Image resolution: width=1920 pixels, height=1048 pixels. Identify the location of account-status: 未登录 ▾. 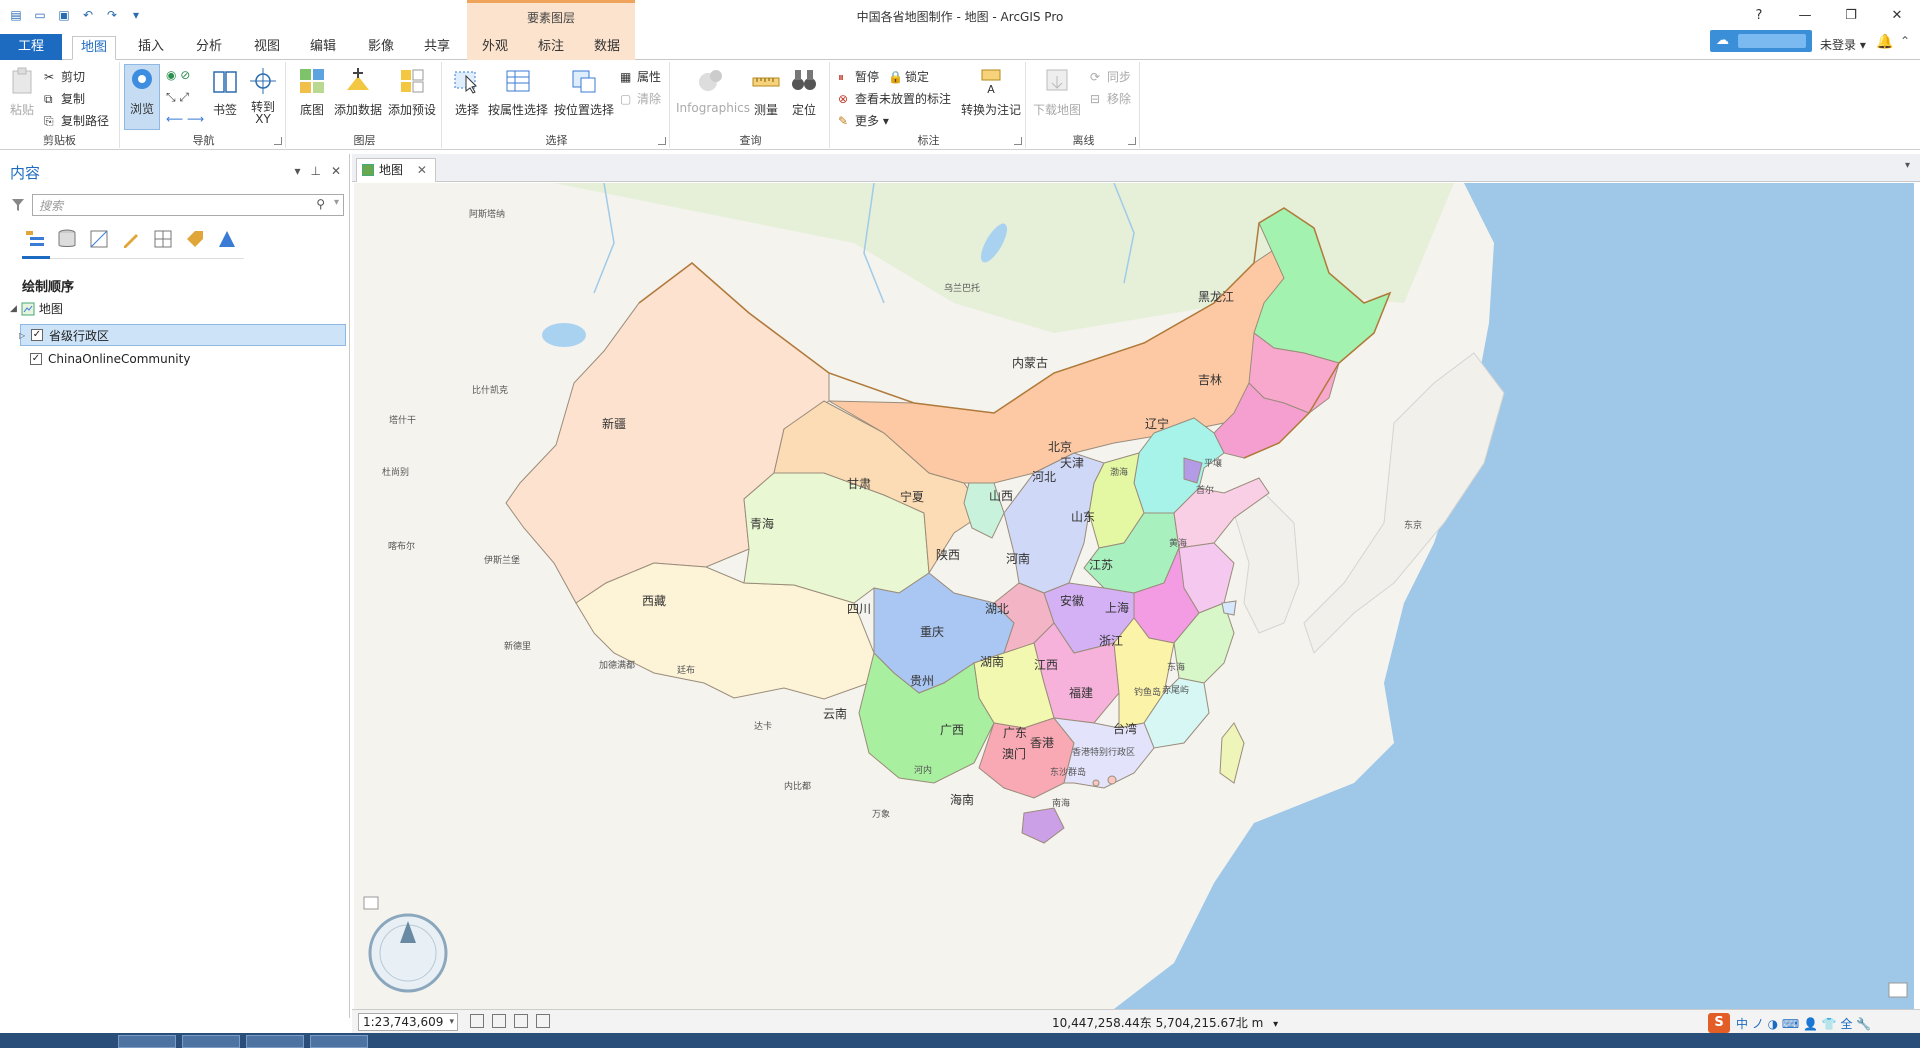
(1843, 44).